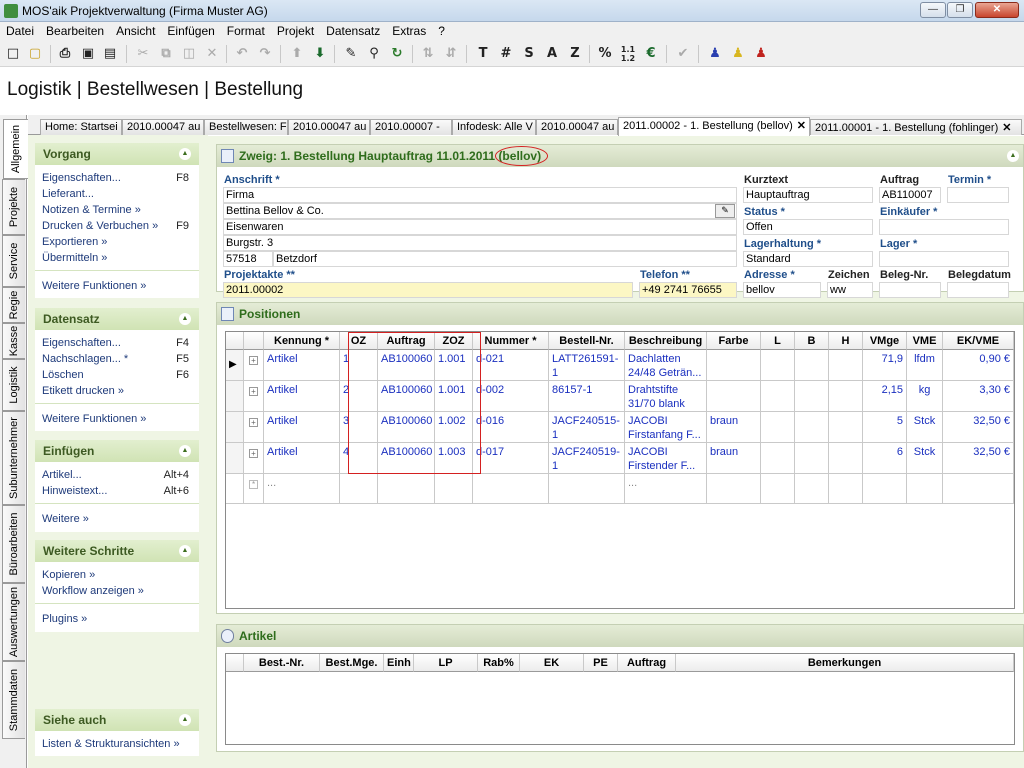  Describe the element at coordinates (845, 663) in the screenshot. I see `column-header-bemerkungen: Bemerkungen` at that location.